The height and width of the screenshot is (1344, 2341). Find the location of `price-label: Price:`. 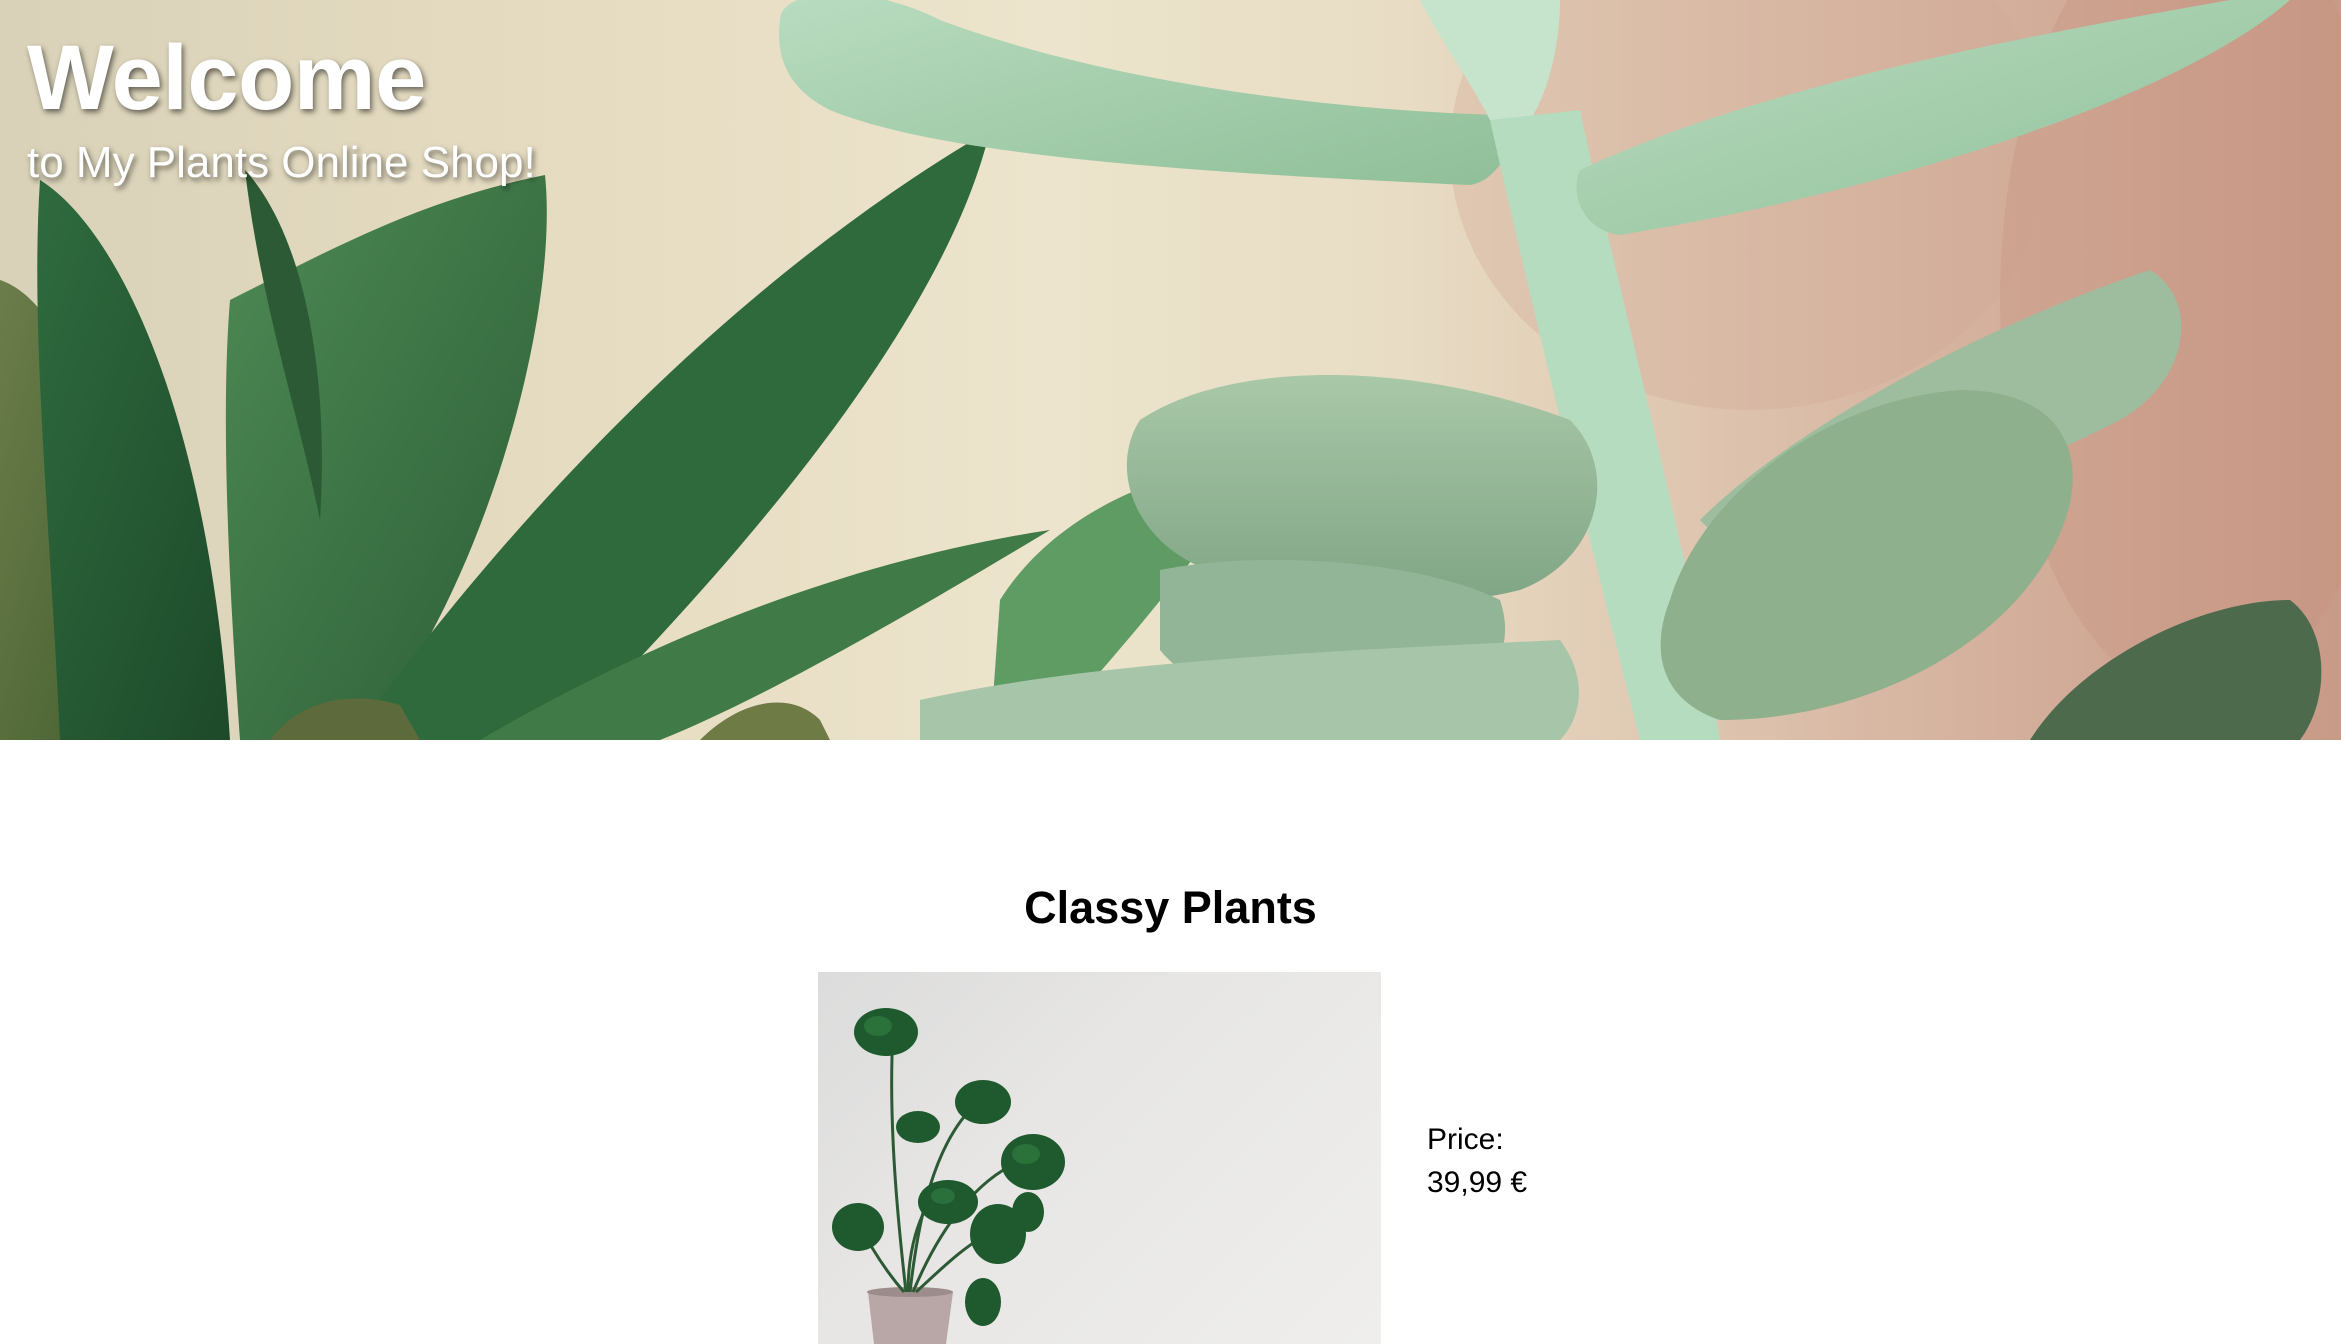

price-label: Price: is located at coordinates (1465, 1139).